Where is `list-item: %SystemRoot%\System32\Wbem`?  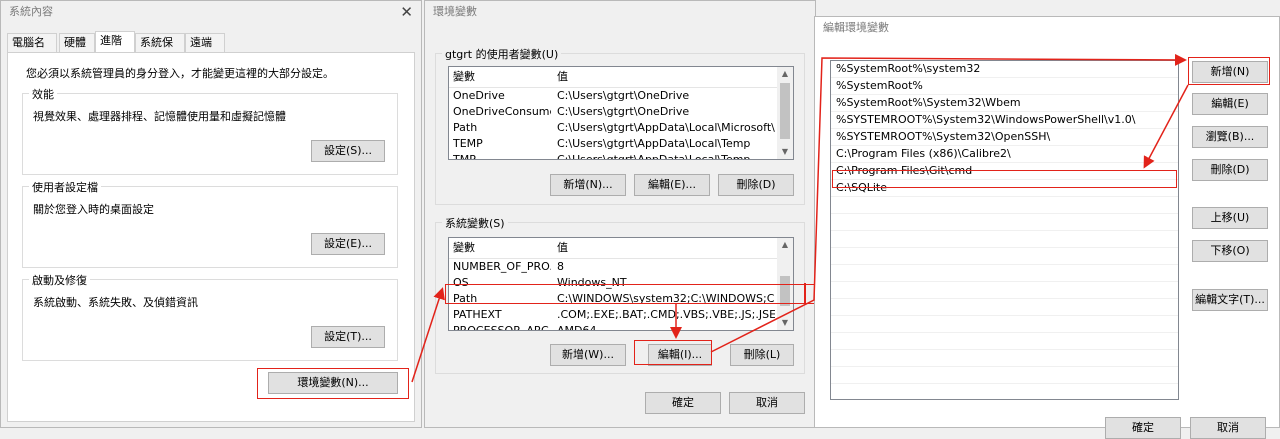
list-item: %SystemRoot%\System32\Wbem is located at coordinates (1004, 103).